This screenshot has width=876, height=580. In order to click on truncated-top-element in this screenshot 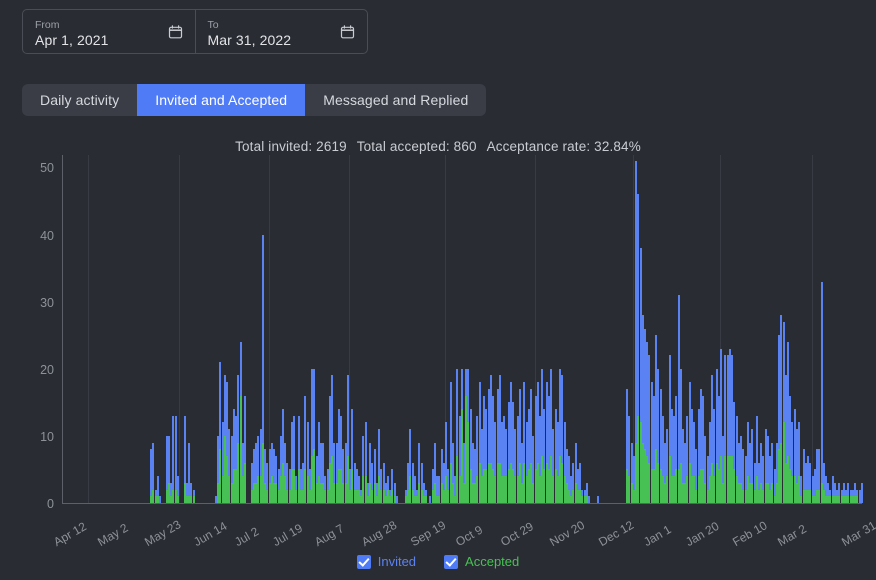, I will do `click(138, 2)`.